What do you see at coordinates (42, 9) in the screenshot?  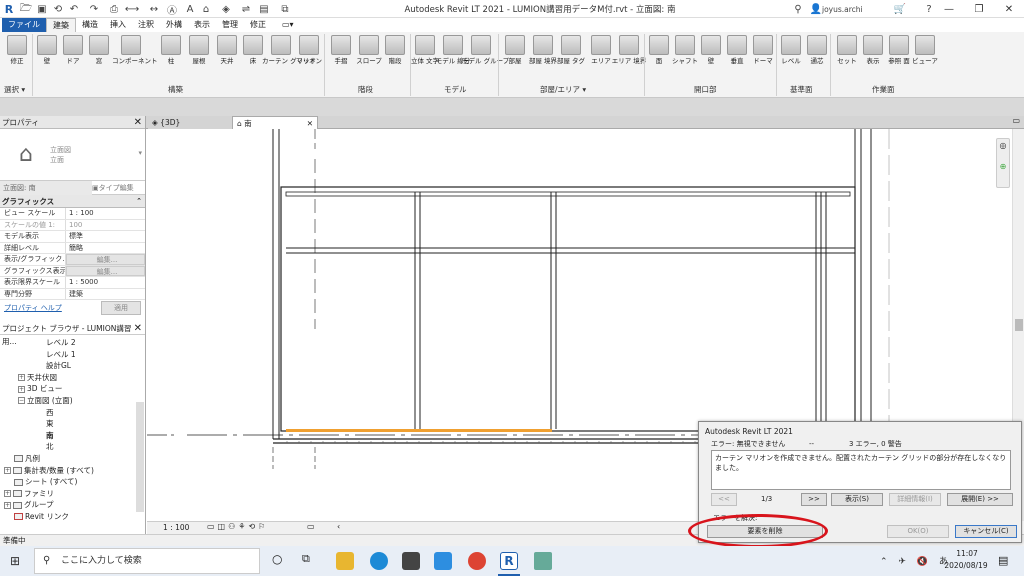 I see `save-icon: ▣` at bounding box center [42, 9].